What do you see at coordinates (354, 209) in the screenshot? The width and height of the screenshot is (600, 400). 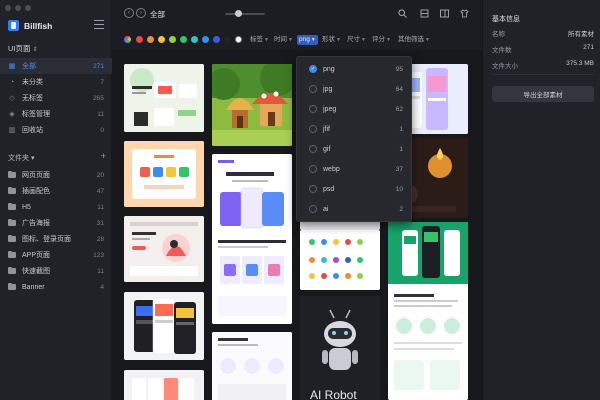 I see `format-option-ai: ai 2` at bounding box center [354, 209].